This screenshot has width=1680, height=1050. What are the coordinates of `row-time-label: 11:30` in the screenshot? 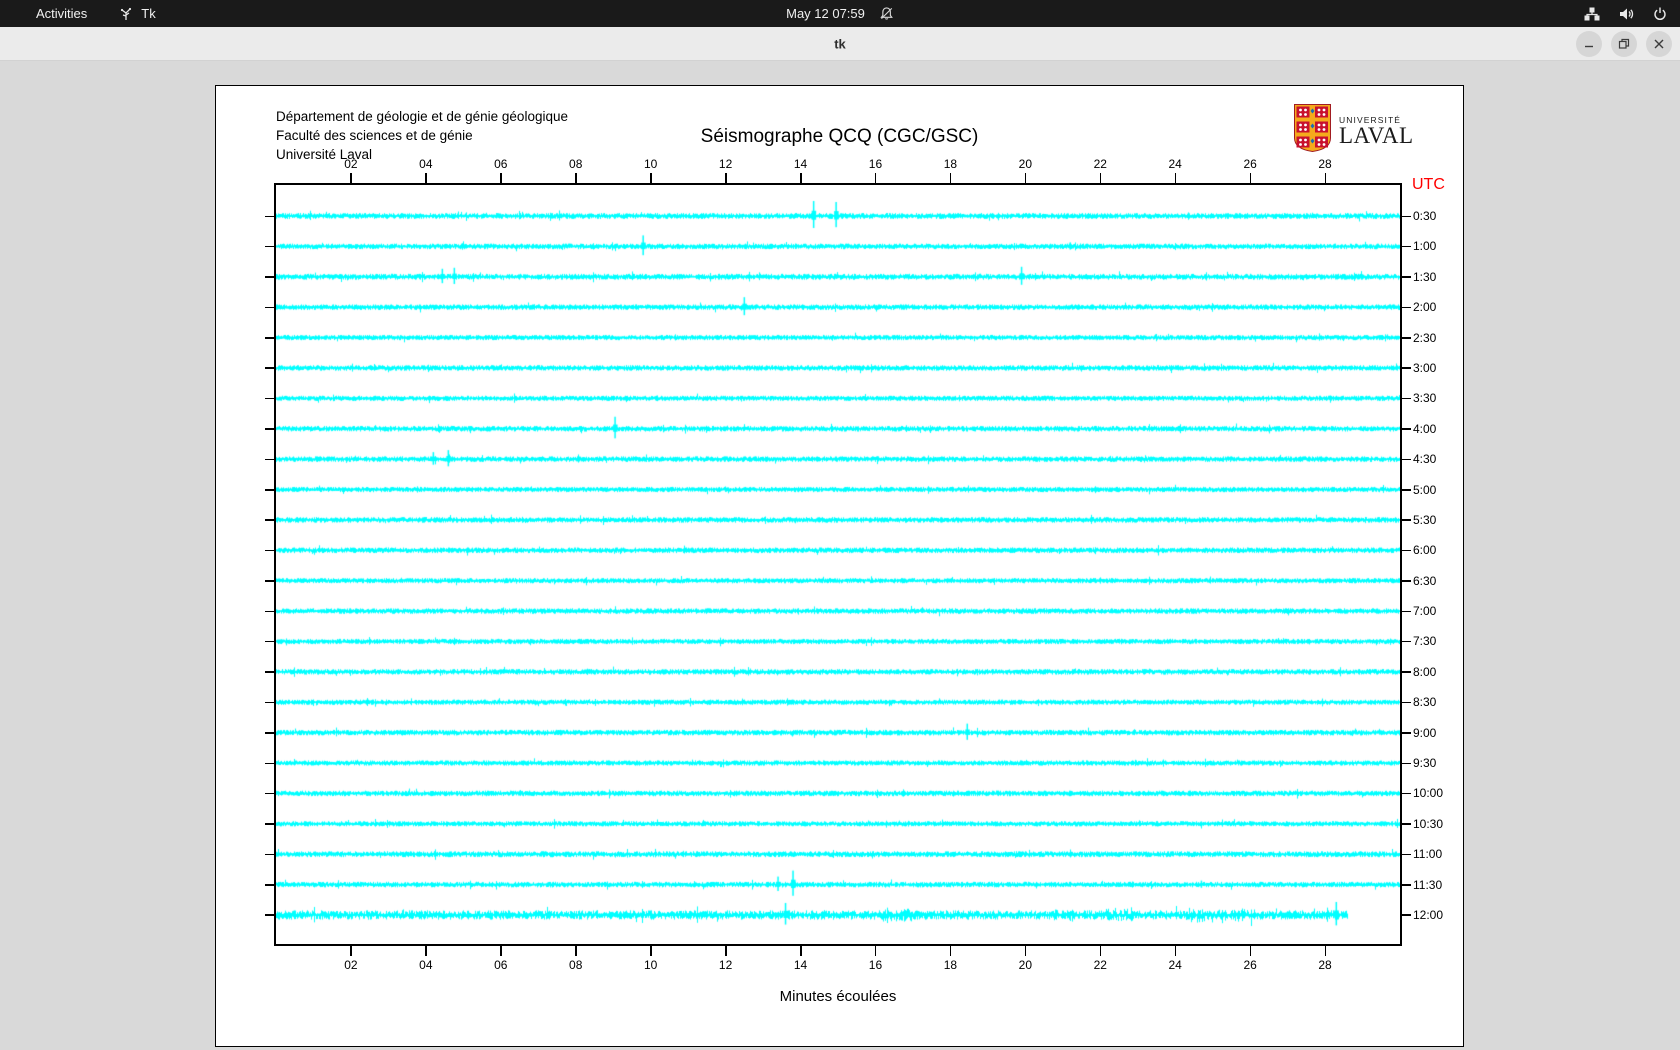 It's located at (1428, 884).